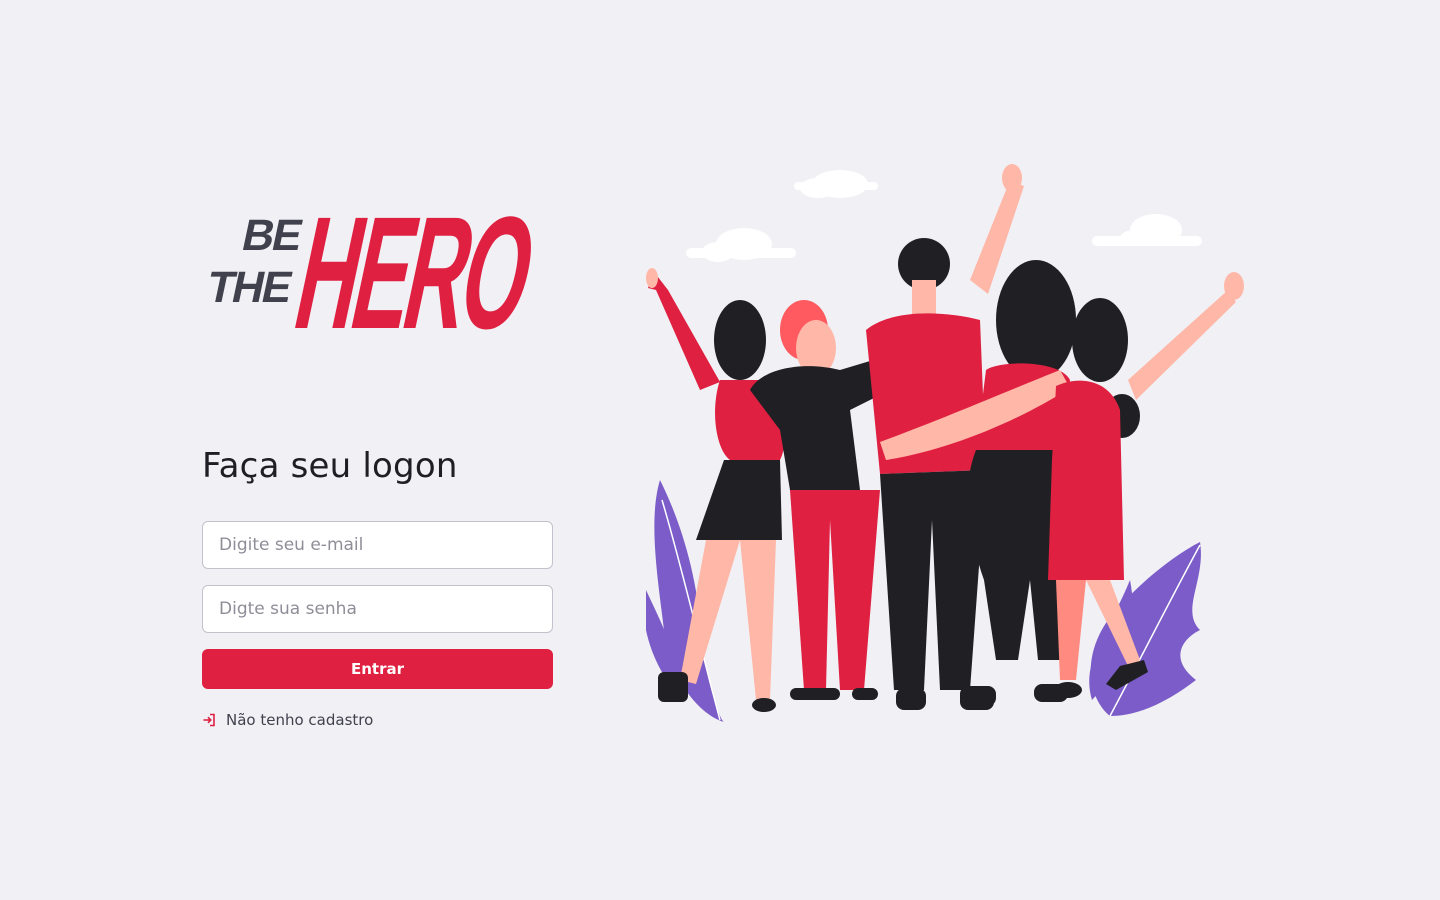  I want to click on be-the-hero-logo: BE THE HERO, so click(378, 259).